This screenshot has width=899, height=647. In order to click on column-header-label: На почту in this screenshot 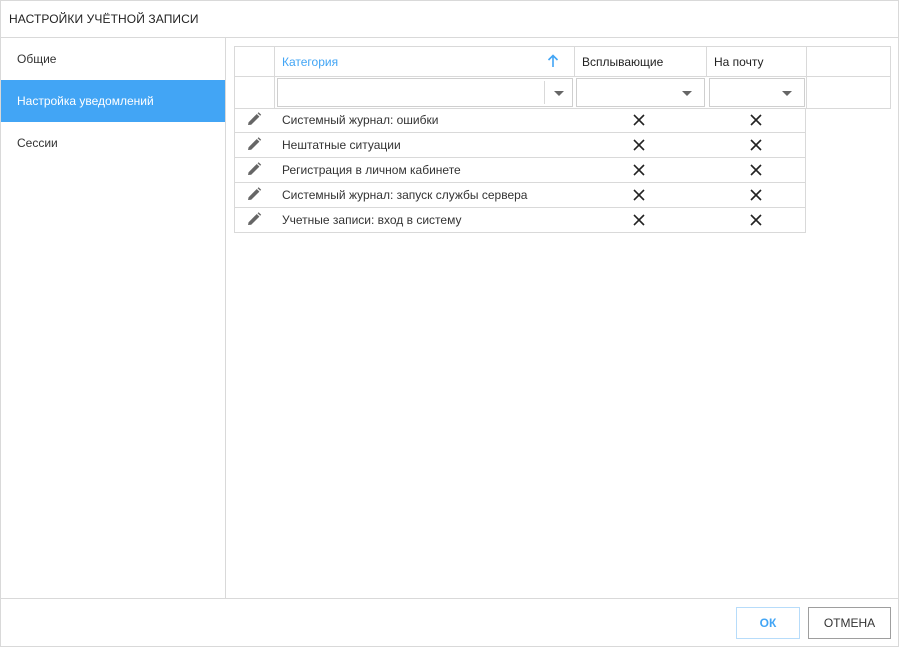, I will do `click(739, 61)`.